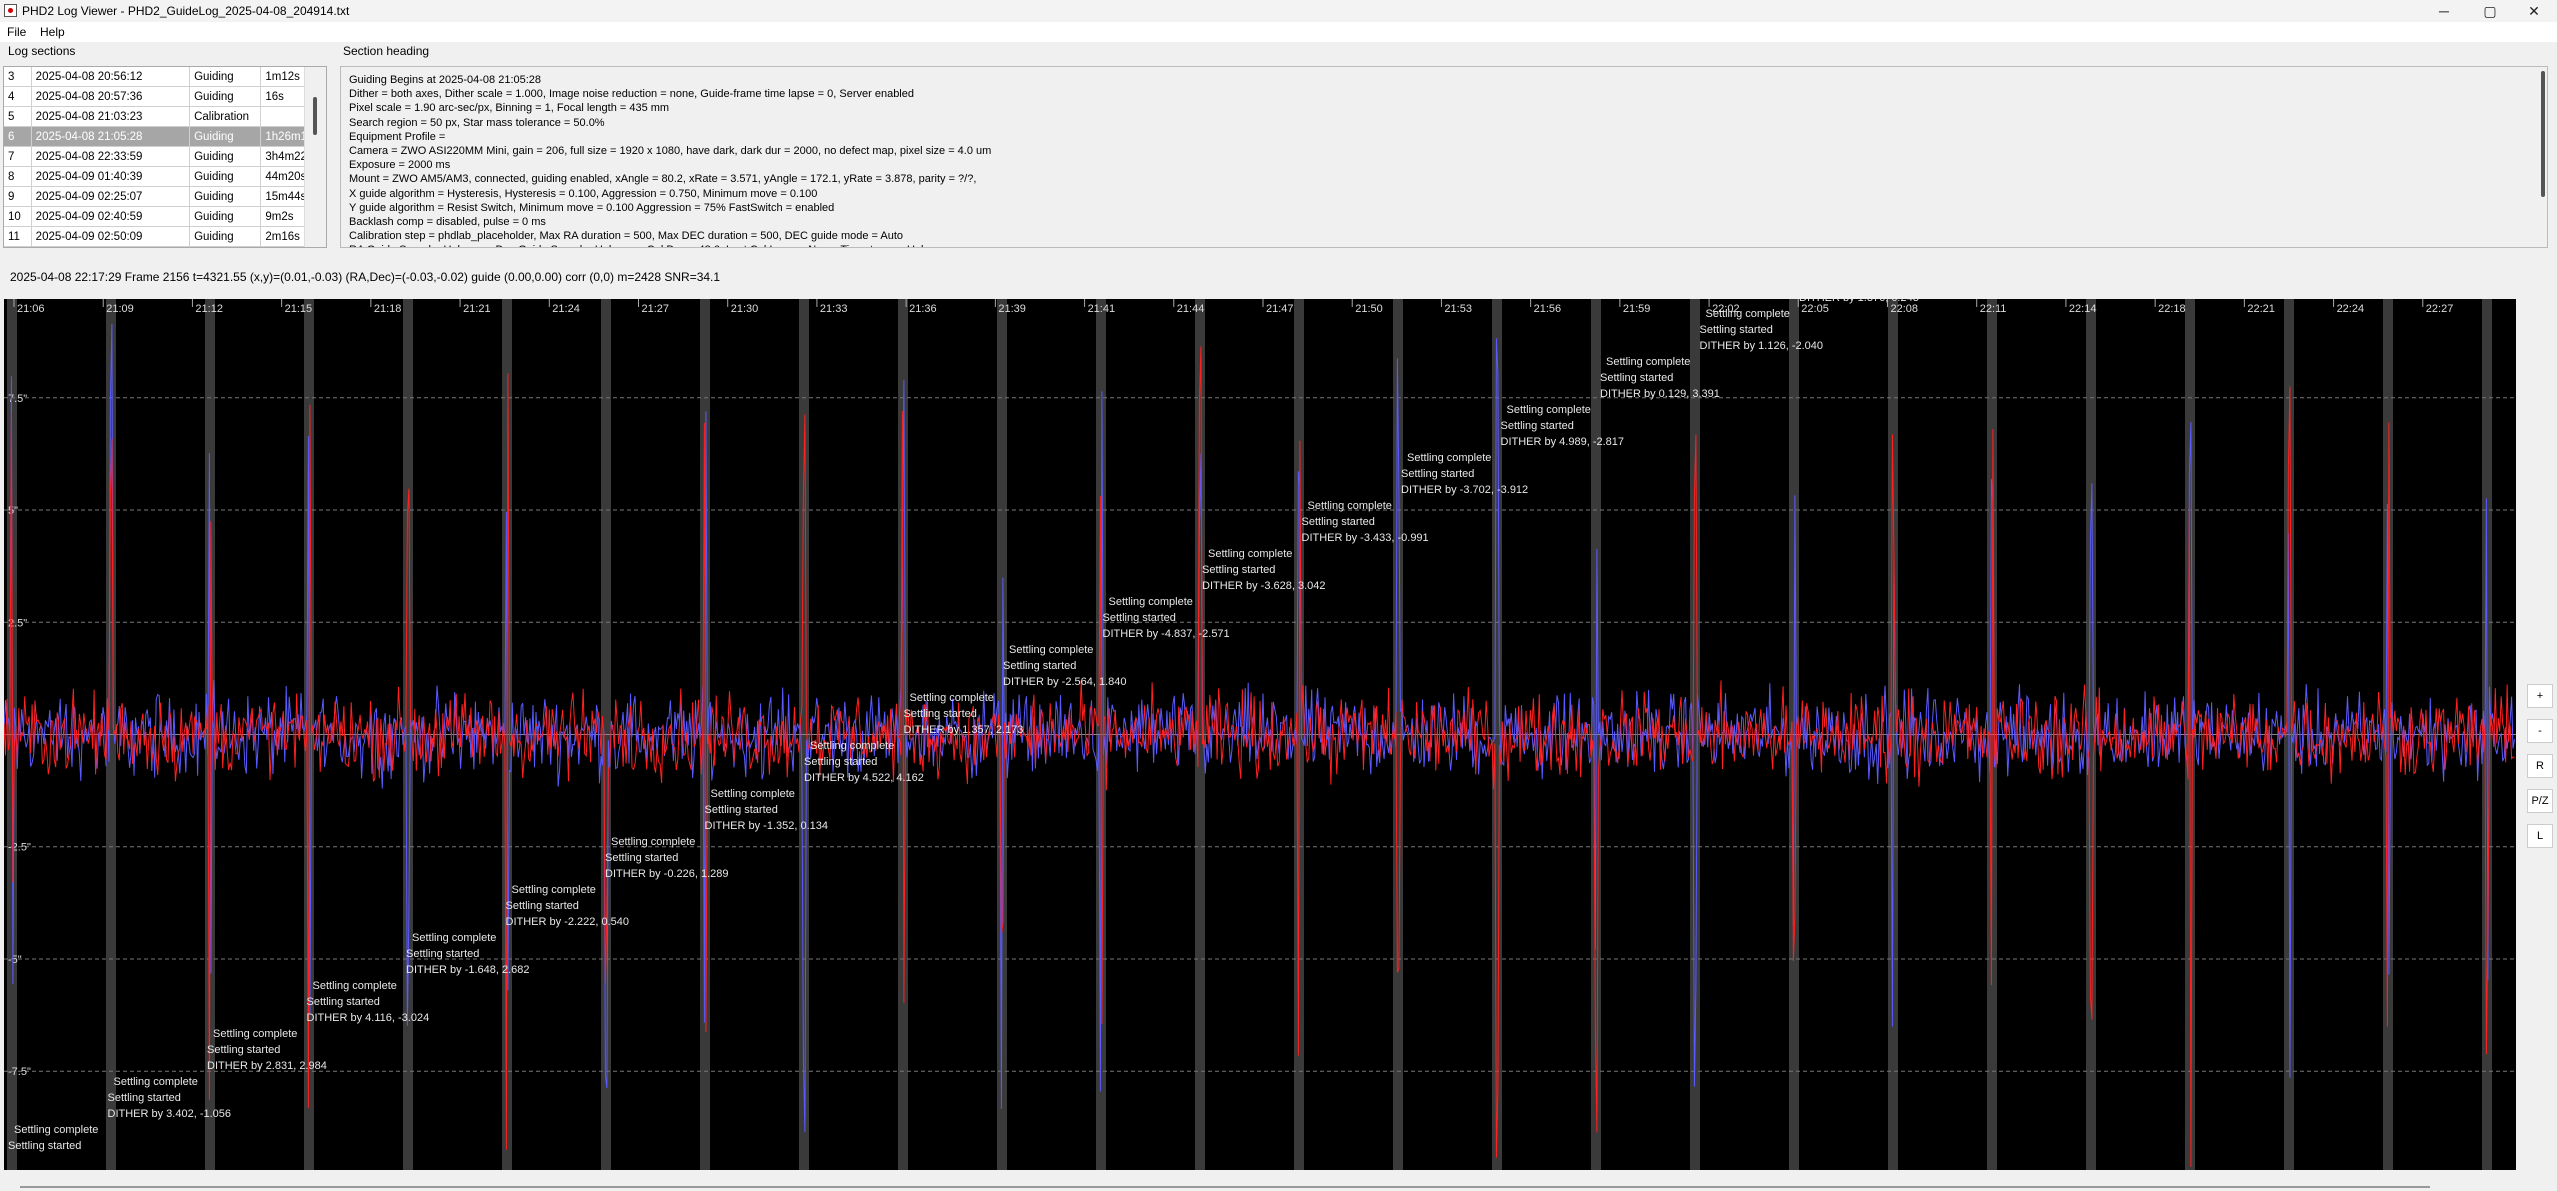  What do you see at coordinates (111, 96) in the screenshot?
I see `log-section-date: 2025-04-08 20:57:36` at bounding box center [111, 96].